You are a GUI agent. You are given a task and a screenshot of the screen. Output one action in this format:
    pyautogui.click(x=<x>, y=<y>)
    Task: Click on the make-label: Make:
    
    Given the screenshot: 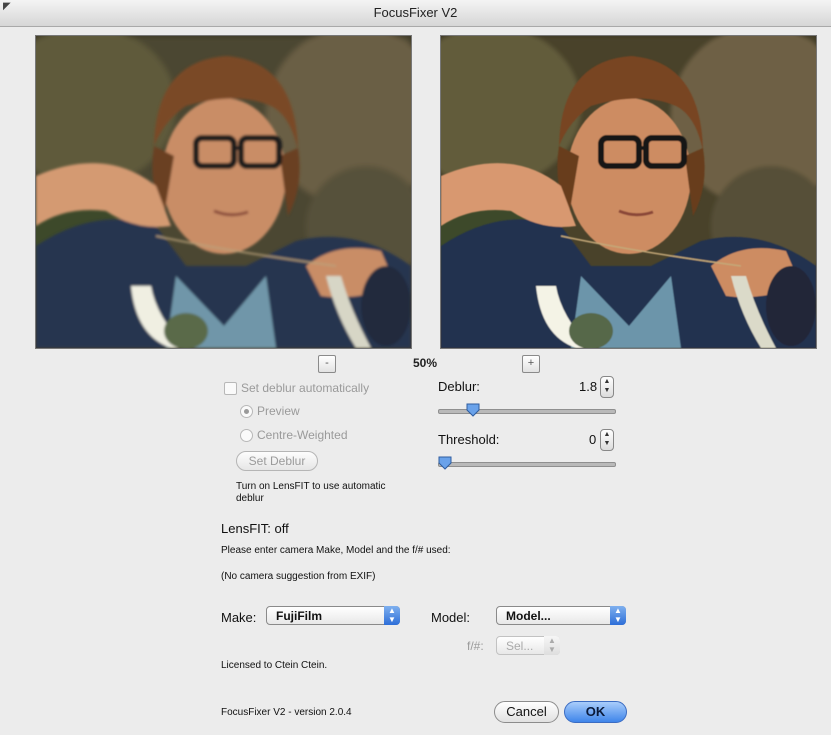 What is the action you would take?
    pyautogui.click(x=239, y=617)
    